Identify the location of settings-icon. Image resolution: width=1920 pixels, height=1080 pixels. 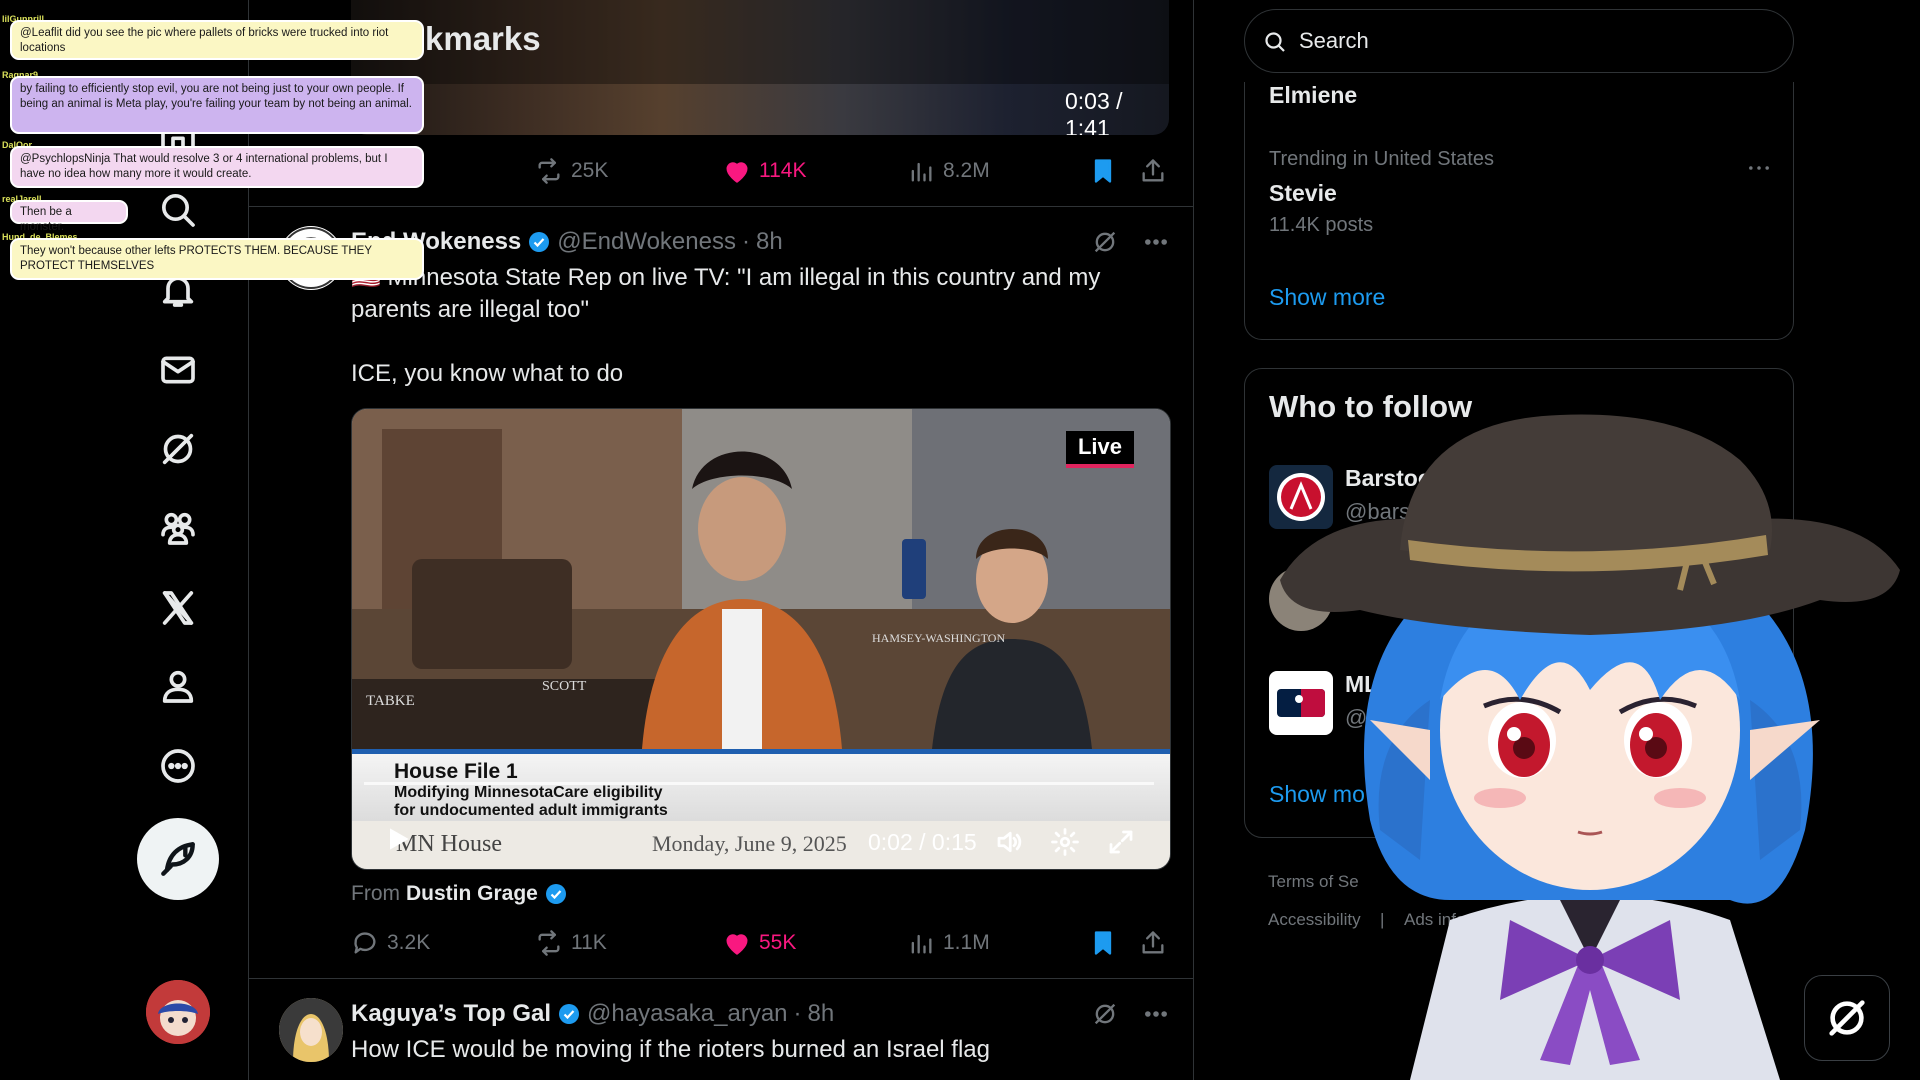
(1065, 842).